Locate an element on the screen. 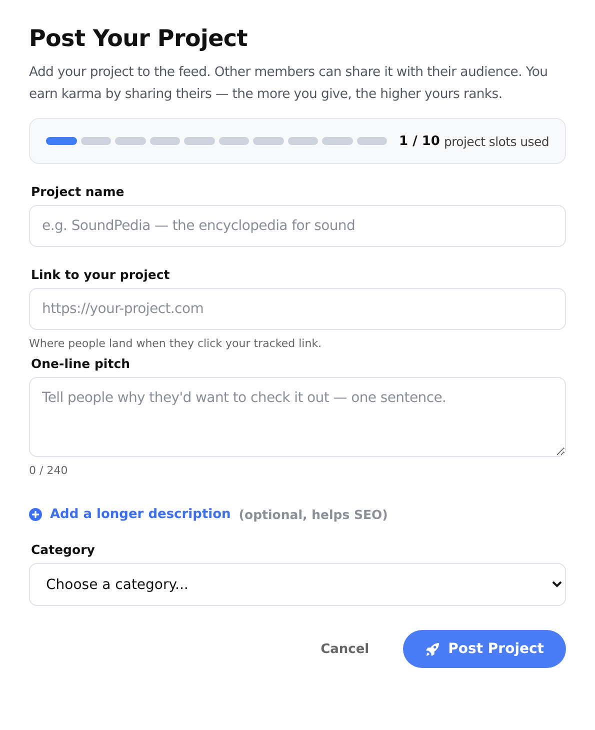 This screenshot has width=595, height=730. cancel-button: Cancel is located at coordinates (345, 649).